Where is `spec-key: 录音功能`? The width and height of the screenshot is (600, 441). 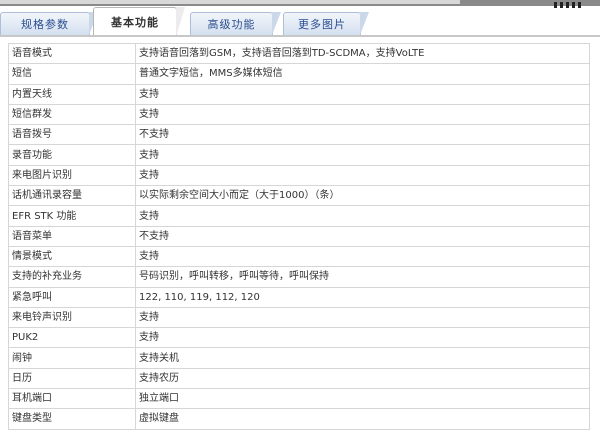 spec-key: 录音功能 is located at coordinates (72, 155).